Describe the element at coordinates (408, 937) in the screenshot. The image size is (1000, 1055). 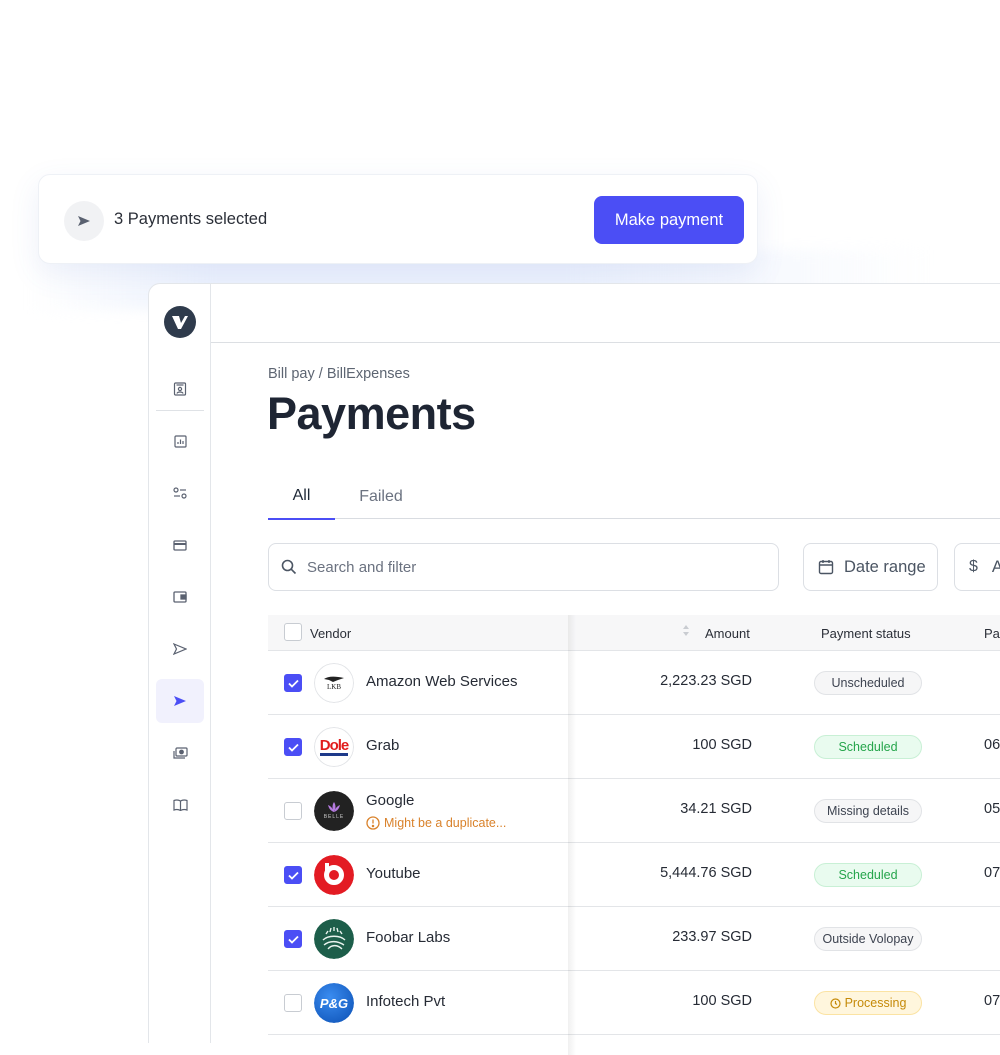
I see `vendor-name: Foobar Labs` at that location.